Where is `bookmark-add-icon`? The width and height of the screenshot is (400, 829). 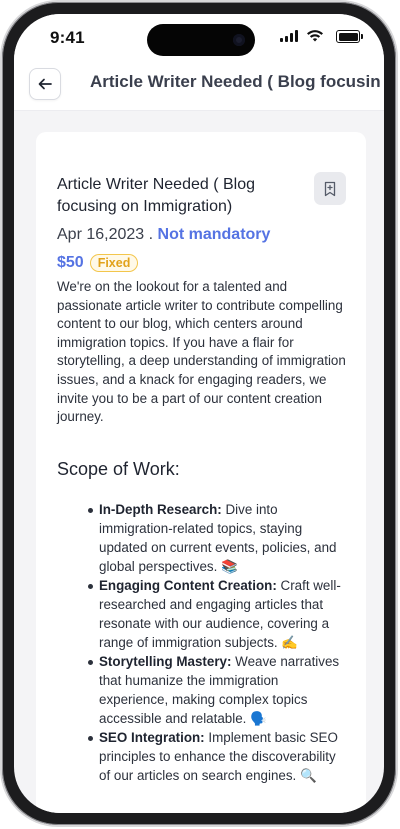 bookmark-add-icon is located at coordinates (330, 188).